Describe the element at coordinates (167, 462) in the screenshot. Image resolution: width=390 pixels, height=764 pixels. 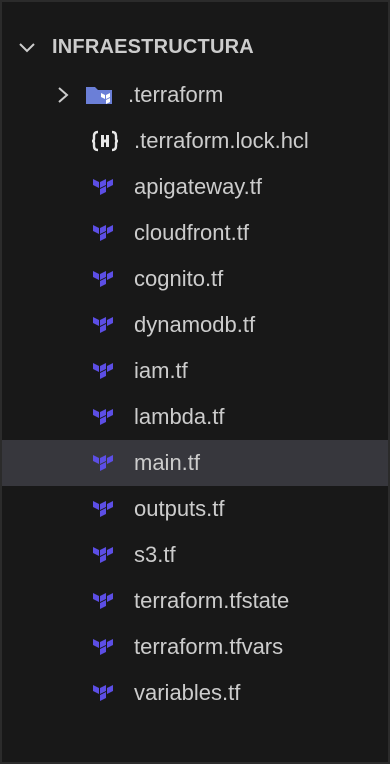
I see `tree-item-label: main.tf` at that location.